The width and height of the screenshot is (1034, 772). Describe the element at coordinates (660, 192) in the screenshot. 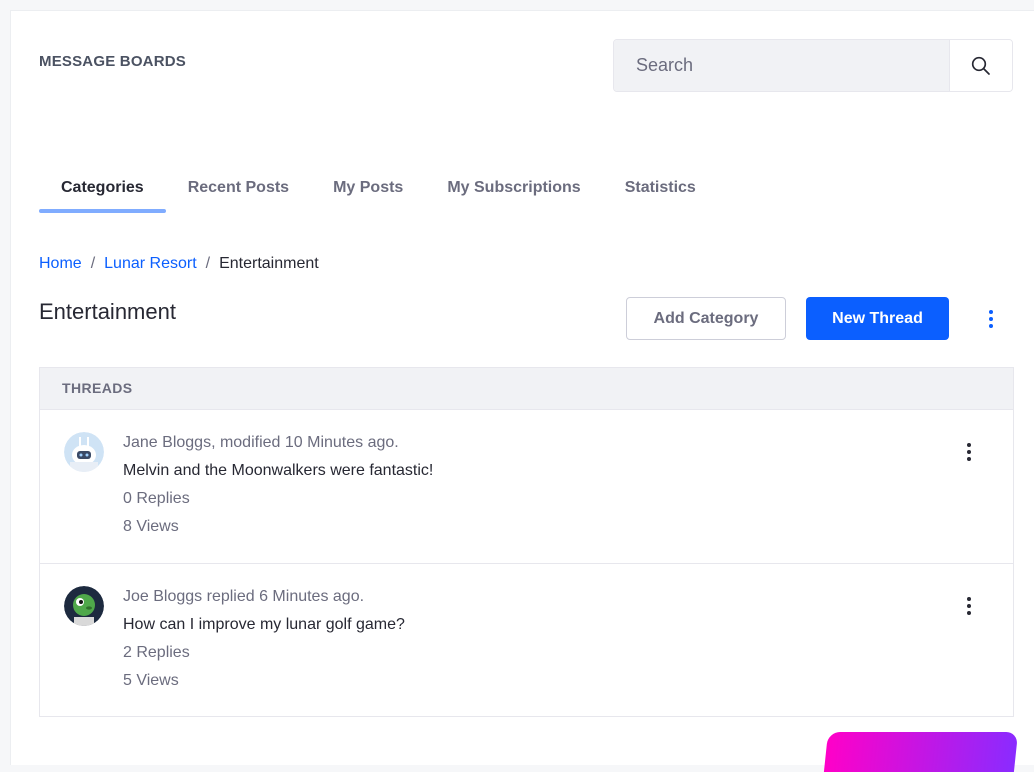

I see `tab-statistics: Statistics` at that location.